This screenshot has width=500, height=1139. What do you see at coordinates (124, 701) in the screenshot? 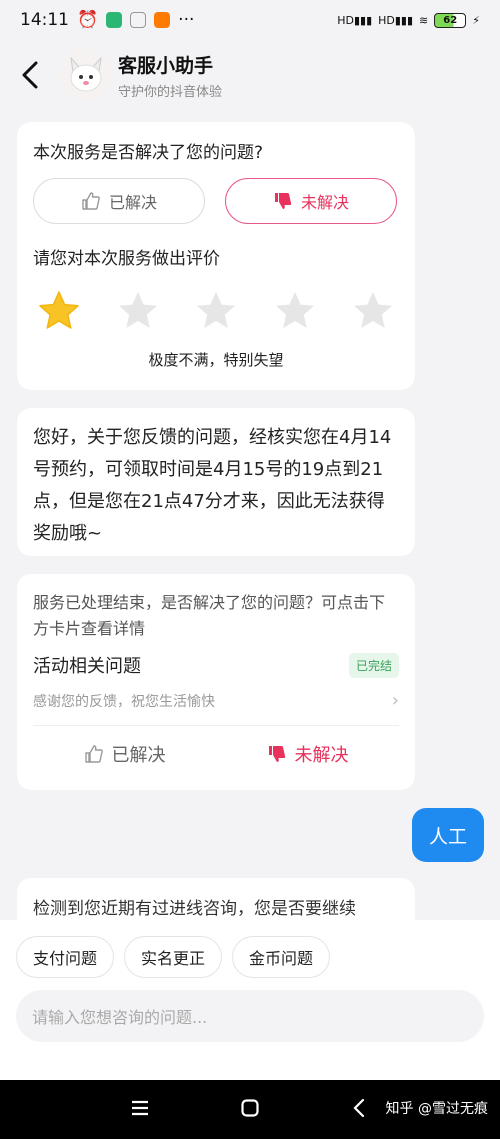
I see `issue-desc: 感谢您的反馈，祝您生活愉快` at bounding box center [124, 701].